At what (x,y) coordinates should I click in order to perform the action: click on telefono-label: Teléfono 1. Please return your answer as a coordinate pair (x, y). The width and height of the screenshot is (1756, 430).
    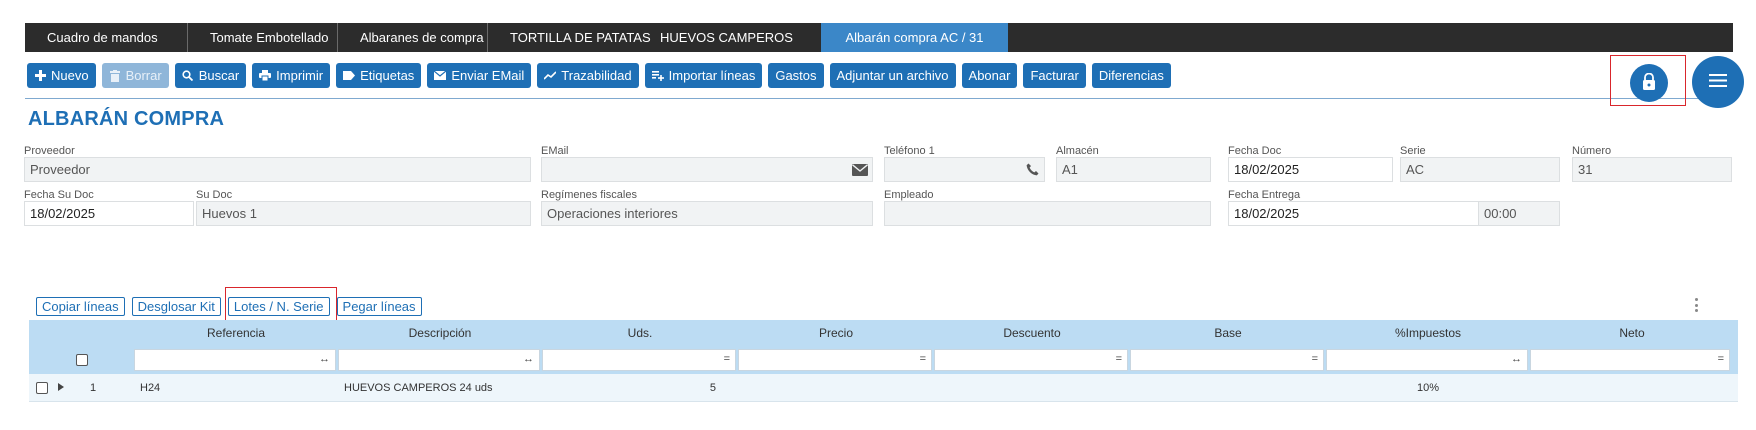
    Looking at the image, I should click on (909, 151).